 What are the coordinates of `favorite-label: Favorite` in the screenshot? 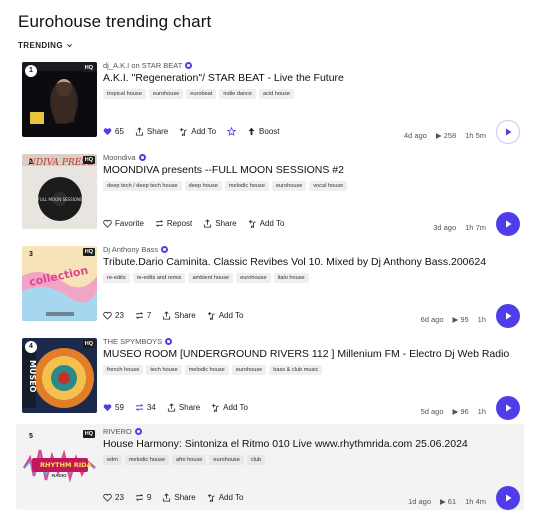 It's located at (129, 223).